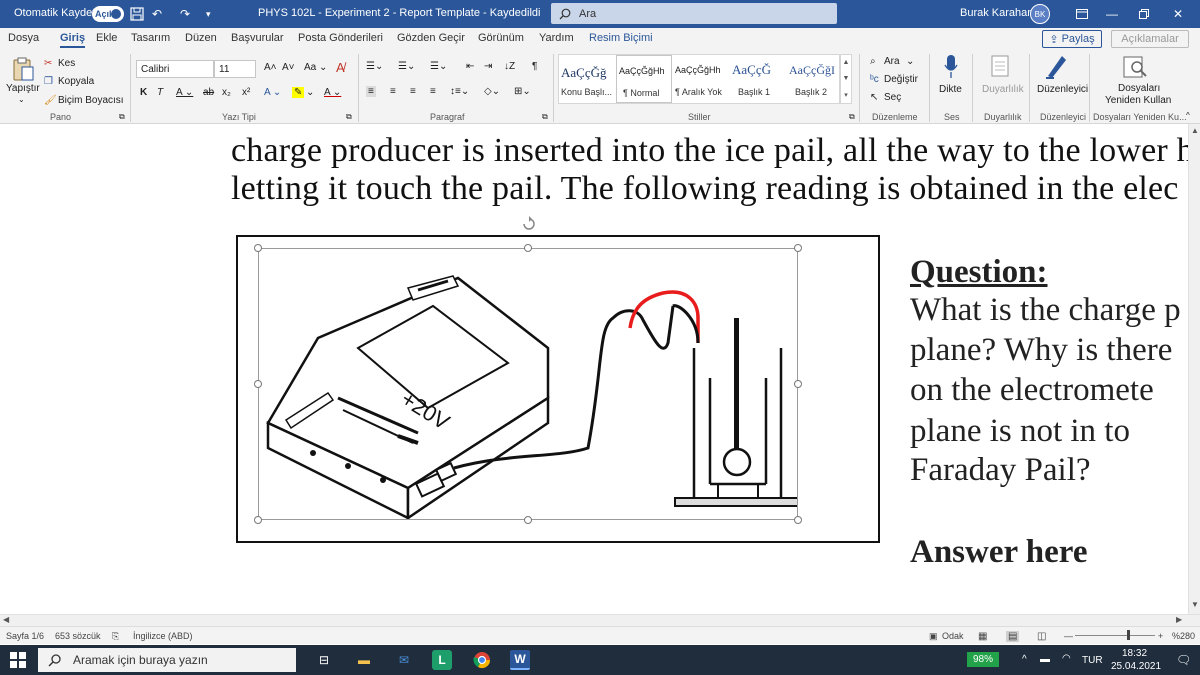 This screenshot has width=1200, height=675. What do you see at coordinates (798, 384) in the screenshot?
I see `resize-handle-e` at bounding box center [798, 384].